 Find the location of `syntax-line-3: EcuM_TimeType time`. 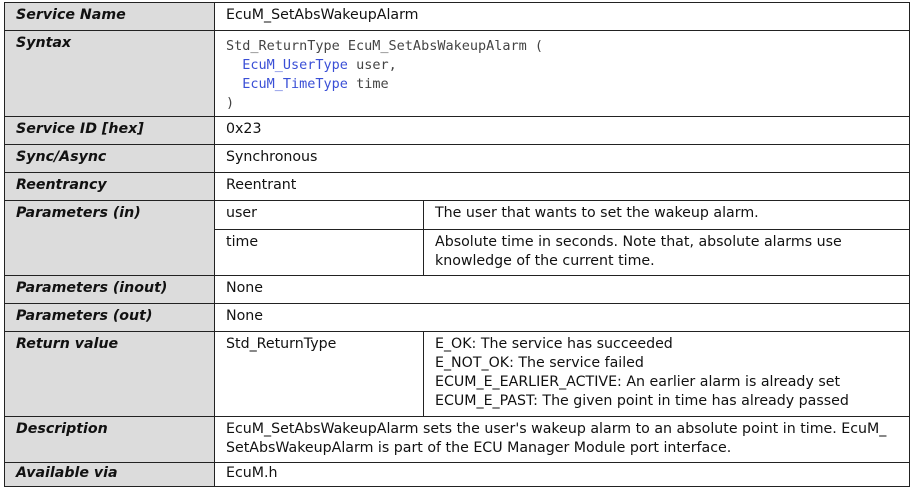

syntax-line-3: EcuM_TimeType time is located at coordinates (384, 84).